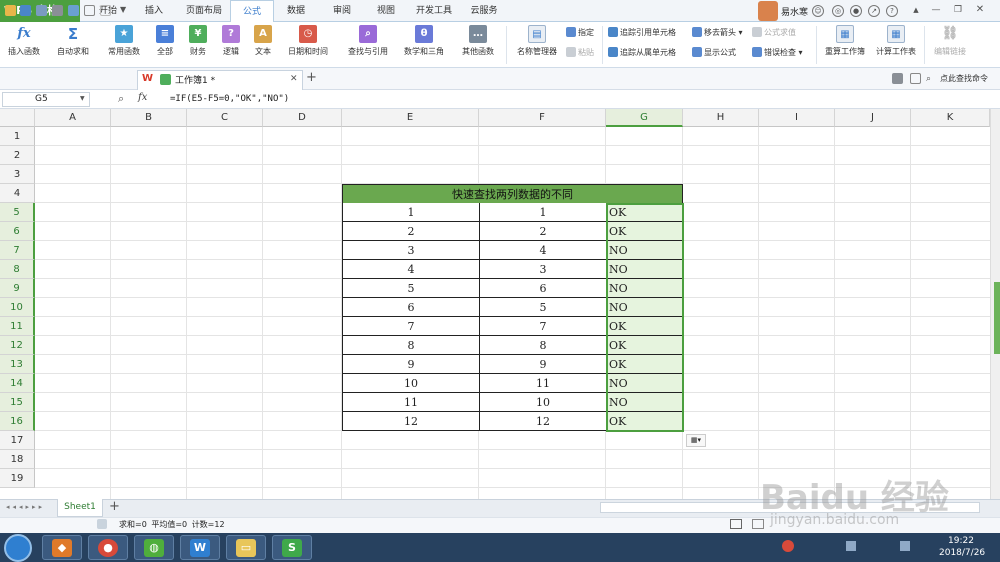 Image resolution: width=1000 pixels, height=562 pixels. What do you see at coordinates (542, 118) in the screenshot?
I see `column-header: F` at bounding box center [542, 118].